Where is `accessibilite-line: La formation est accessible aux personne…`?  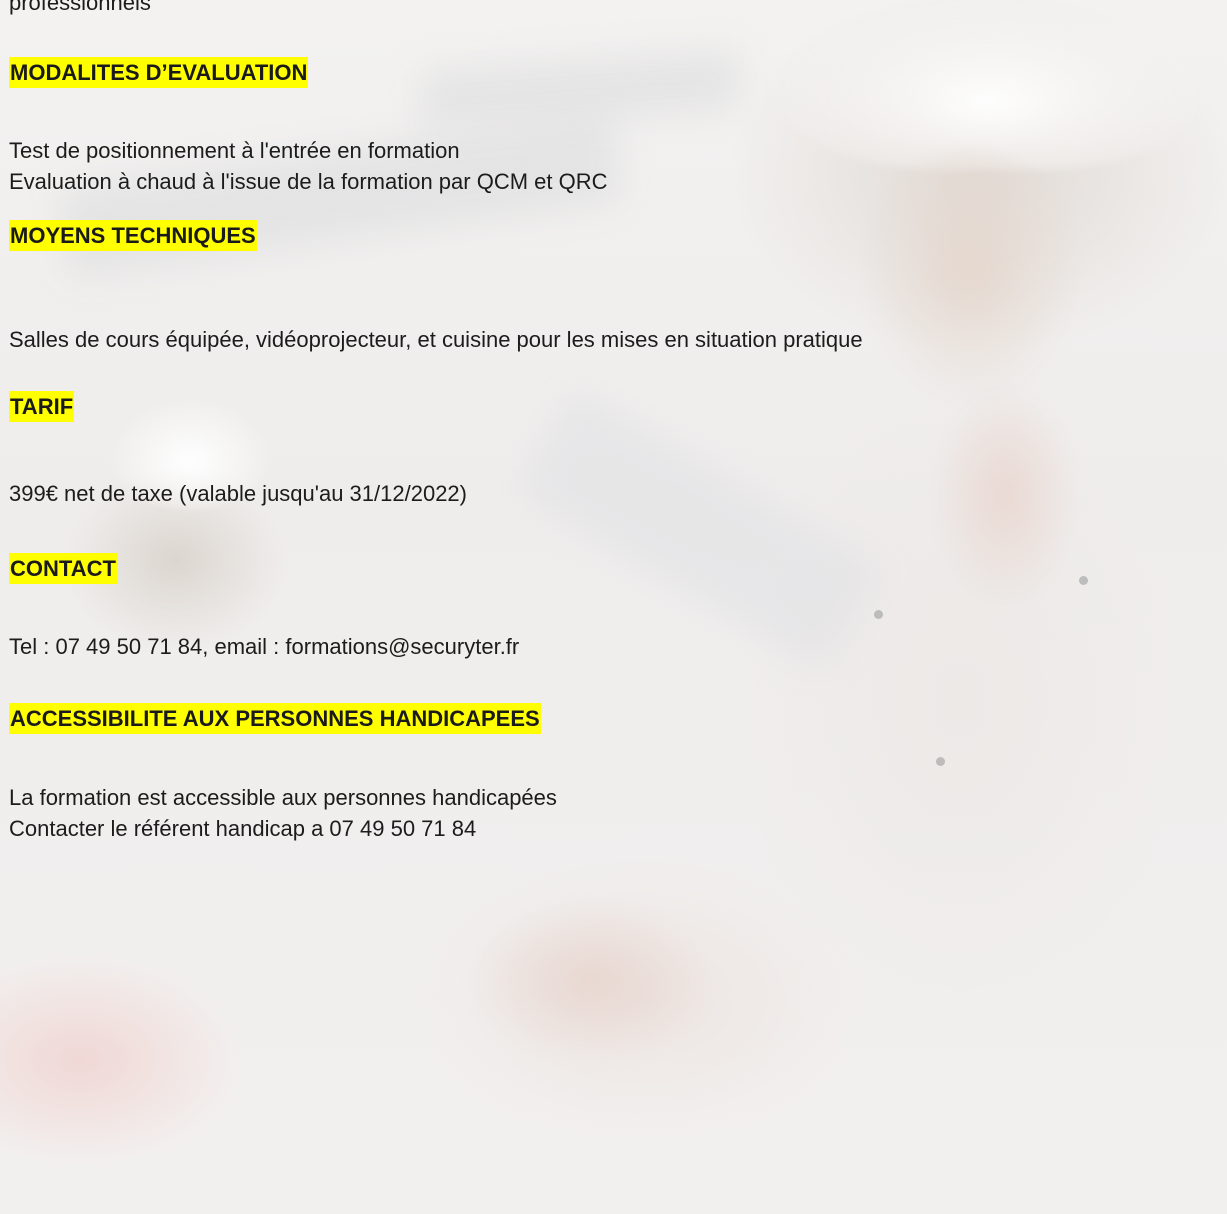
accessibilite-line: La formation est accessible aux personne… is located at coordinates (283, 797).